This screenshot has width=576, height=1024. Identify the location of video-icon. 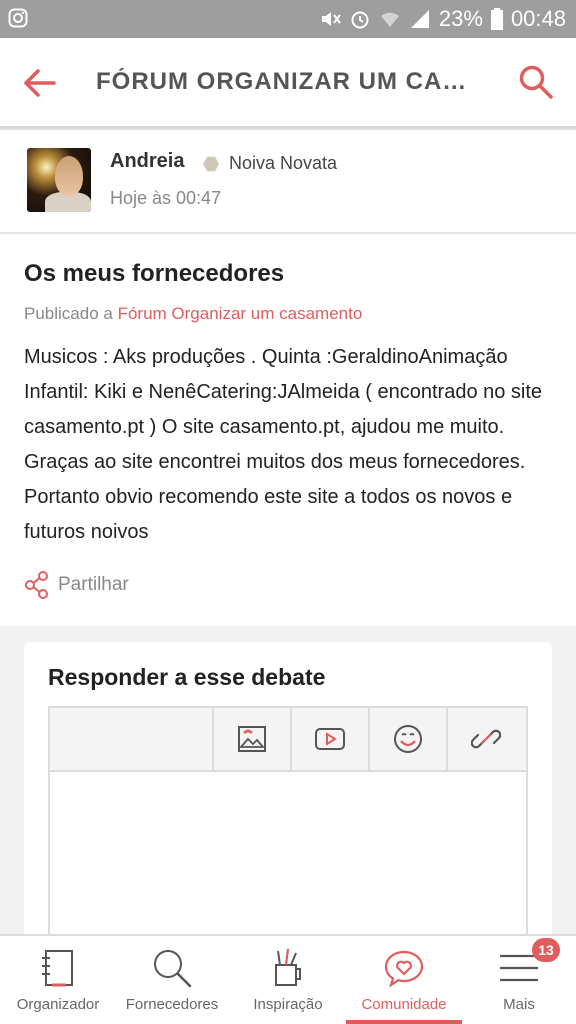
(330, 739).